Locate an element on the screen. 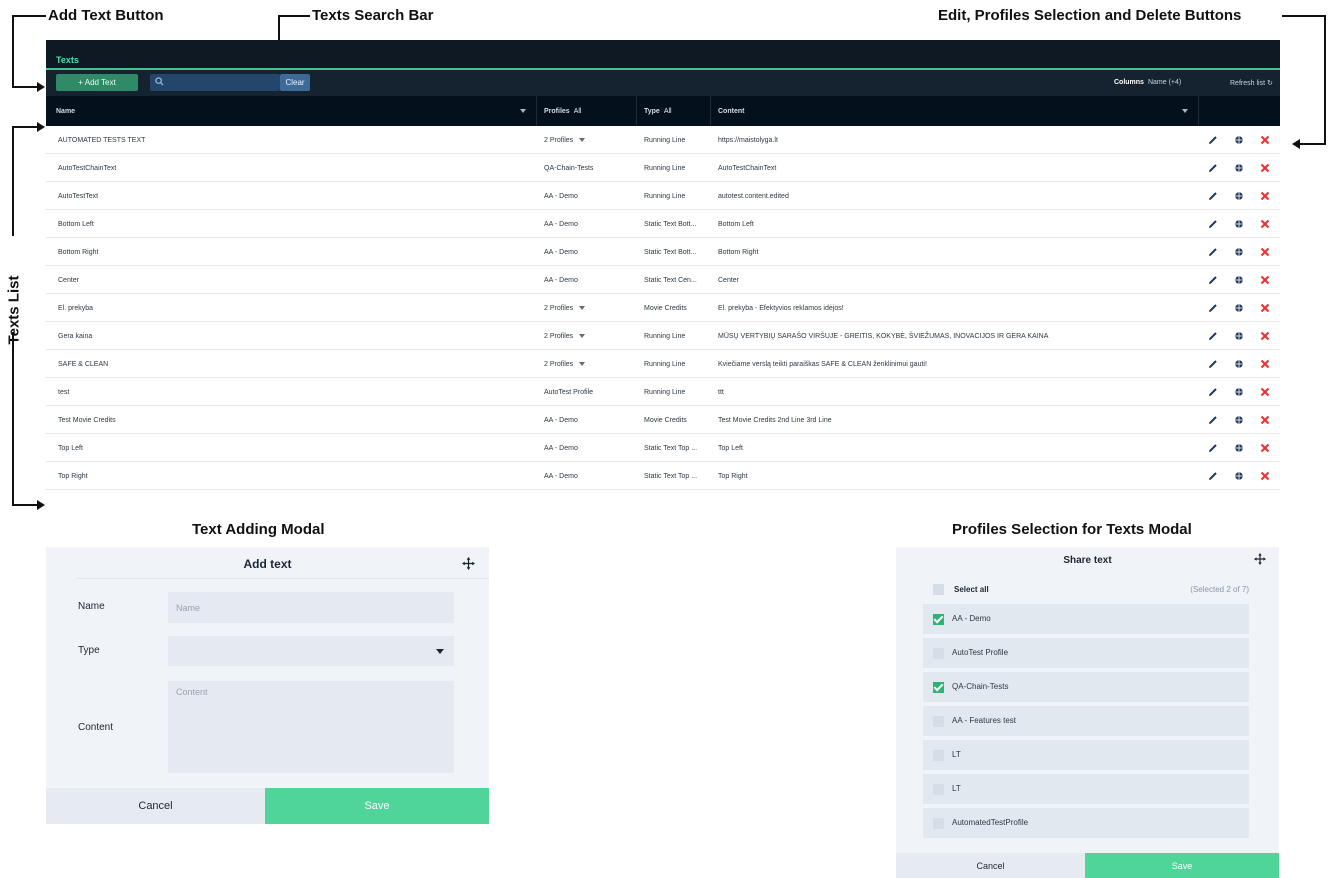  profile-option: AutomatedTestProfile is located at coordinates (1086, 823).